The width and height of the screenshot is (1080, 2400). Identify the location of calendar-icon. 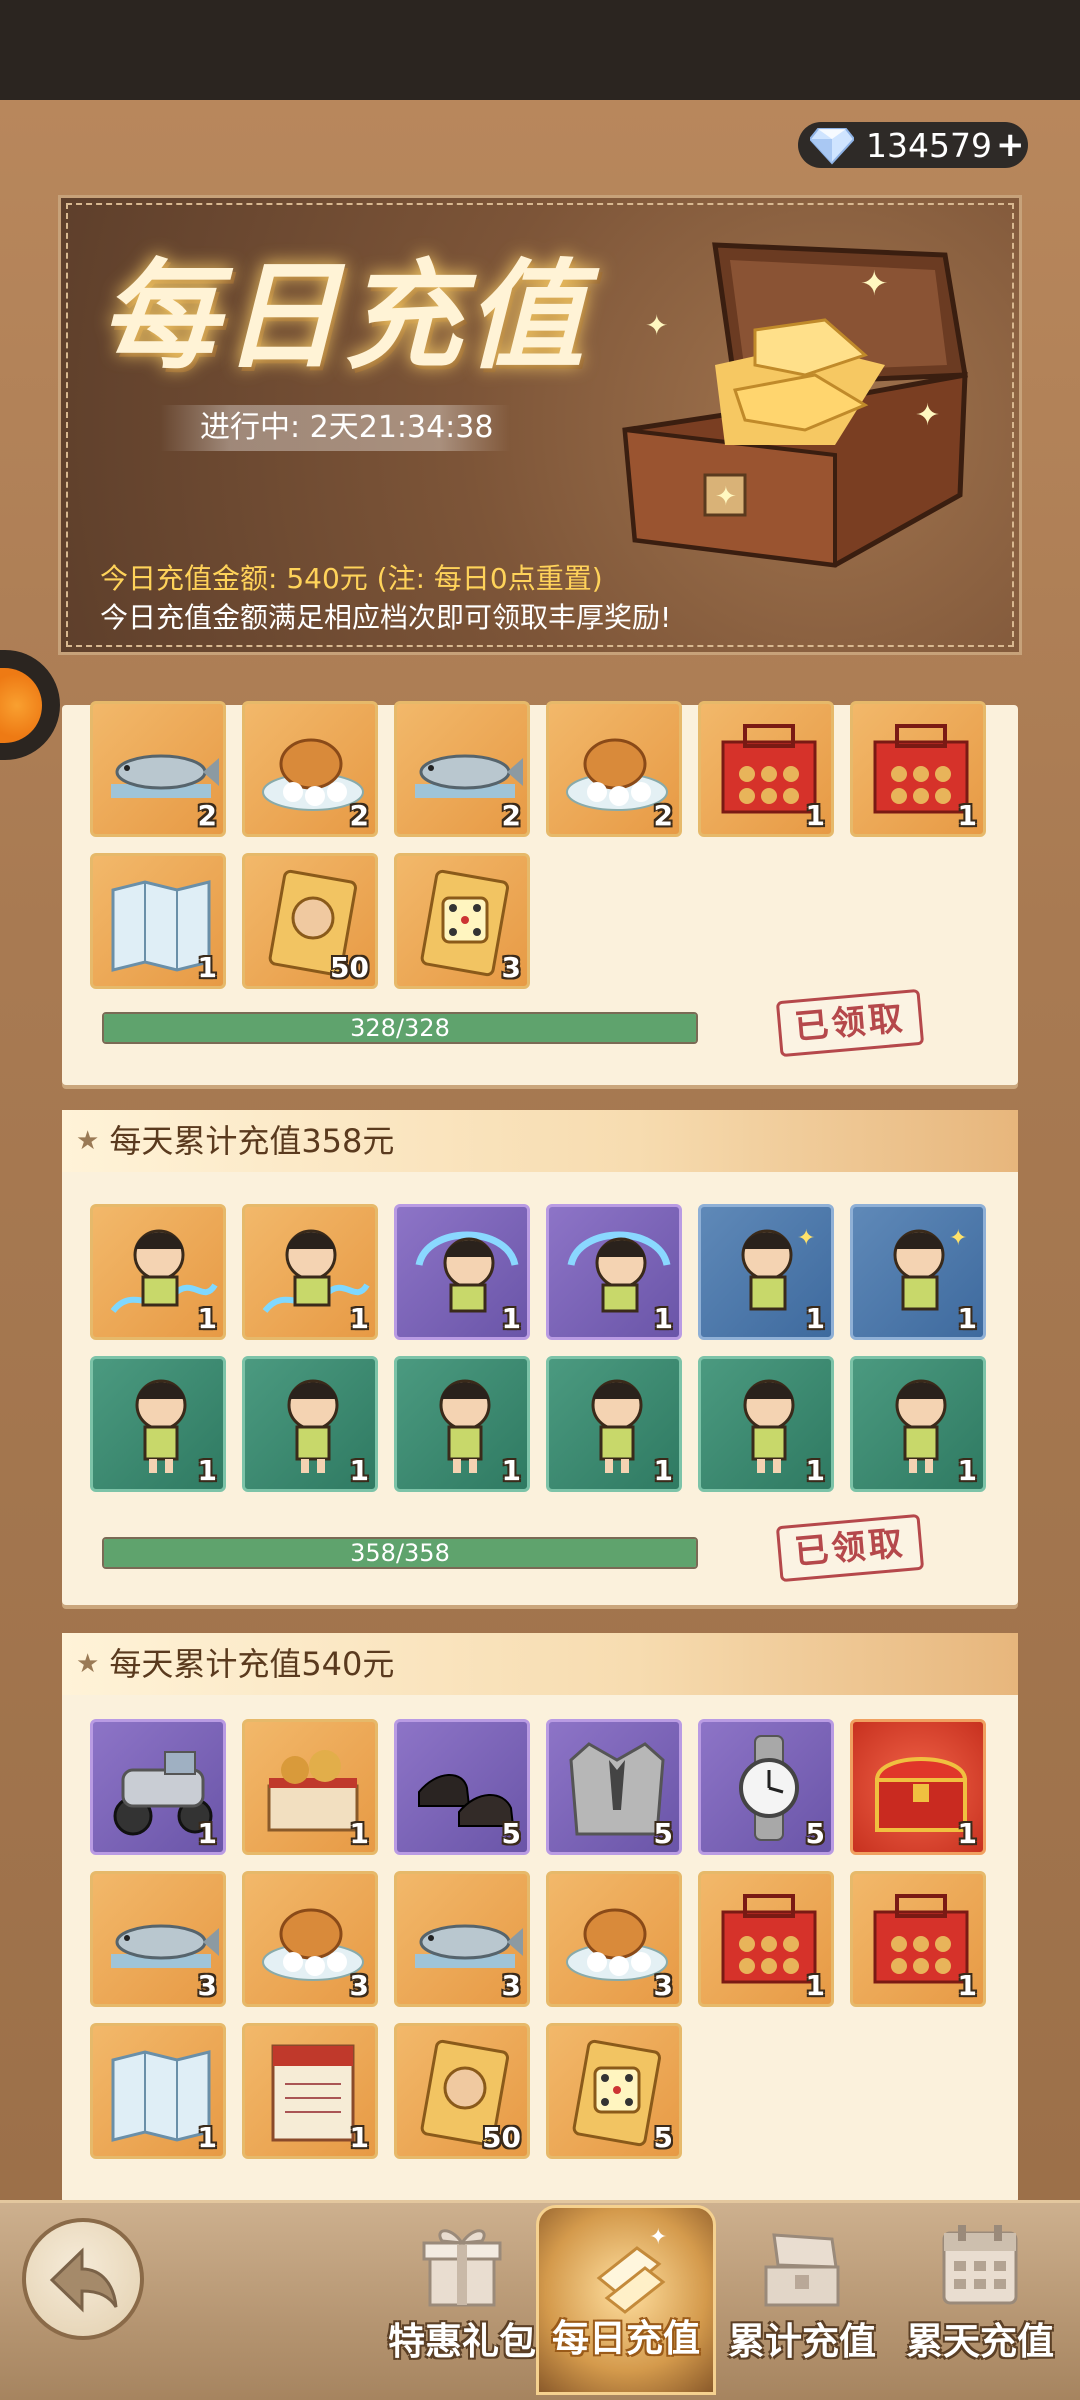
(980, 2265).